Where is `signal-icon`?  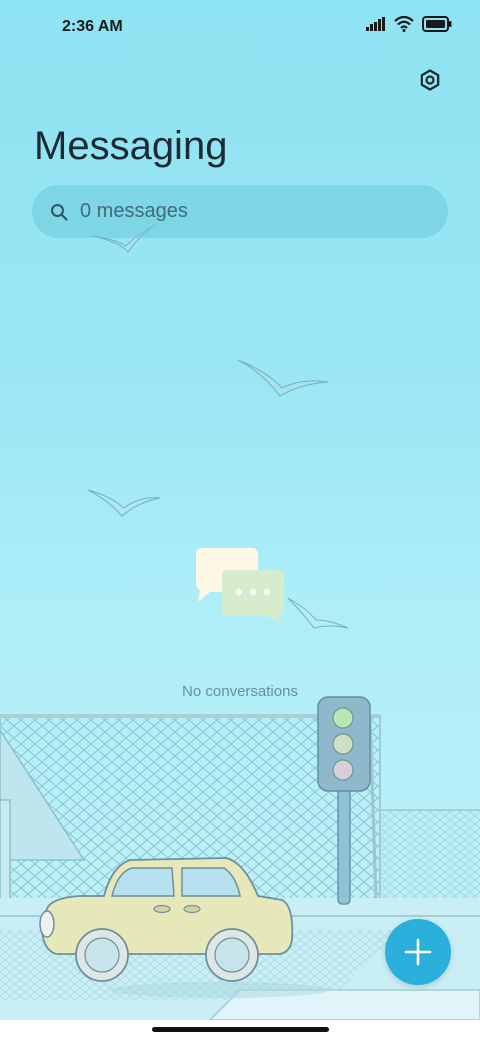
signal-icon is located at coordinates (375, 24).